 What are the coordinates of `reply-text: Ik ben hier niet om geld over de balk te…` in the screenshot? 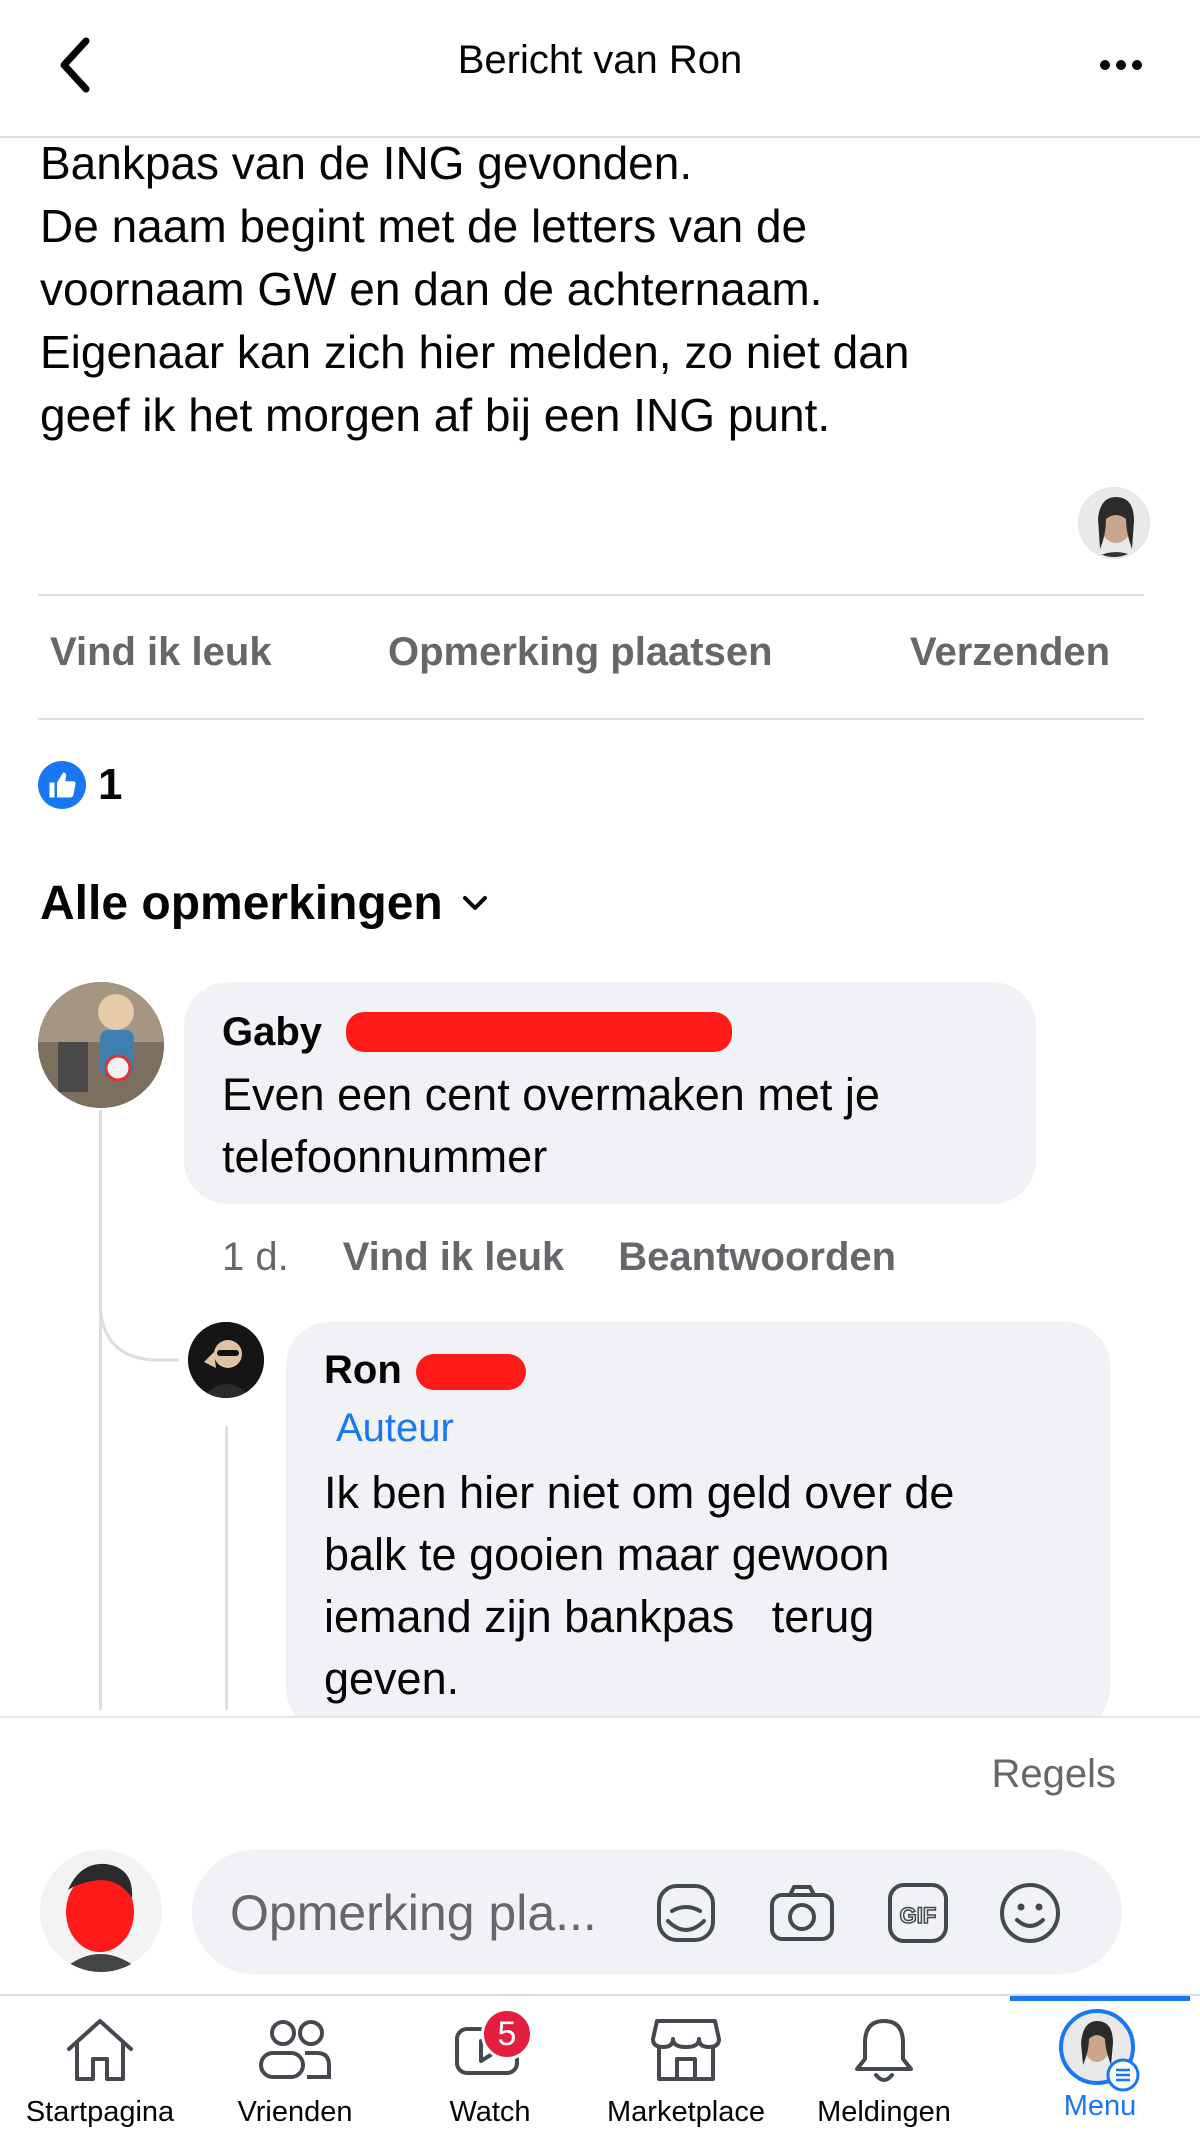 It's located at (704, 1586).